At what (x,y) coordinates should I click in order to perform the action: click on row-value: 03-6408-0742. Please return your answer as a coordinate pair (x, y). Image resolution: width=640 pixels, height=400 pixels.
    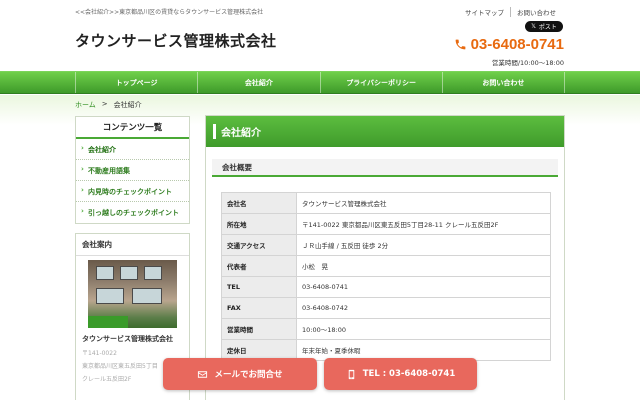
    Looking at the image, I should click on (423, 308).